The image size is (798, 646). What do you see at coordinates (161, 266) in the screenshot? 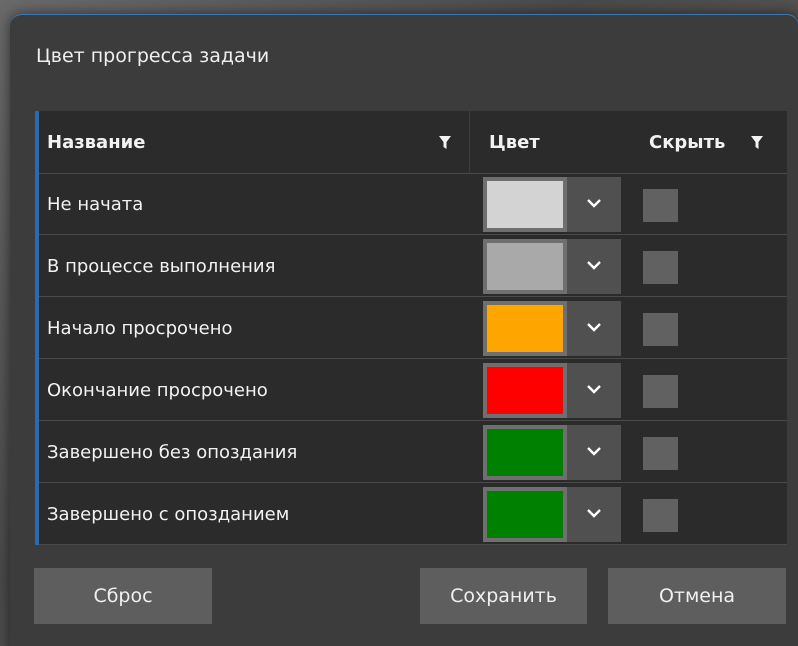
I see `row-name: В процессе выполнения` at bounding box center [161, 266].